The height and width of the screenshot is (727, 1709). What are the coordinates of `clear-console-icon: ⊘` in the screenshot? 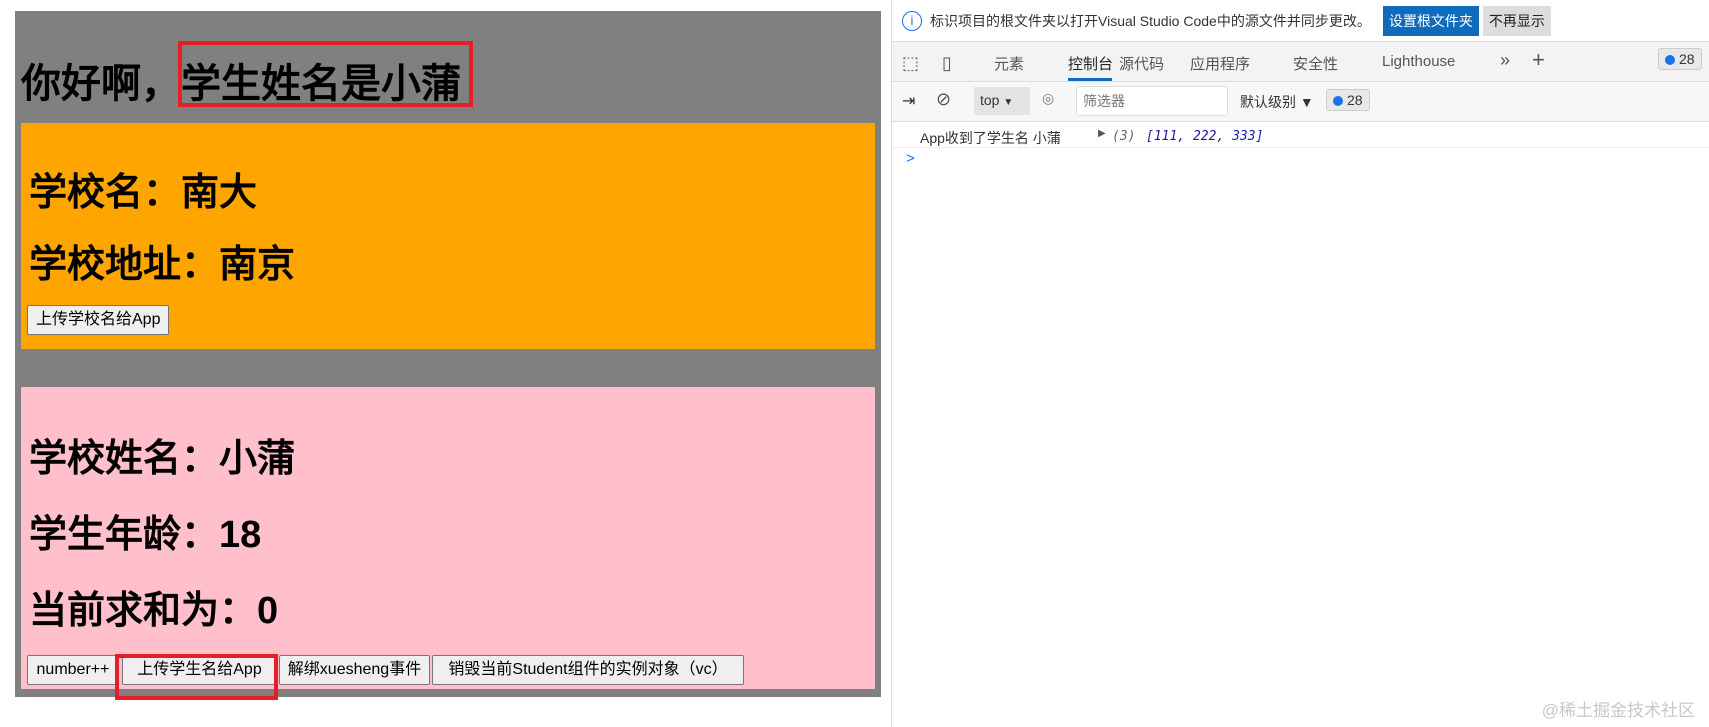 It's located at (943, 99).